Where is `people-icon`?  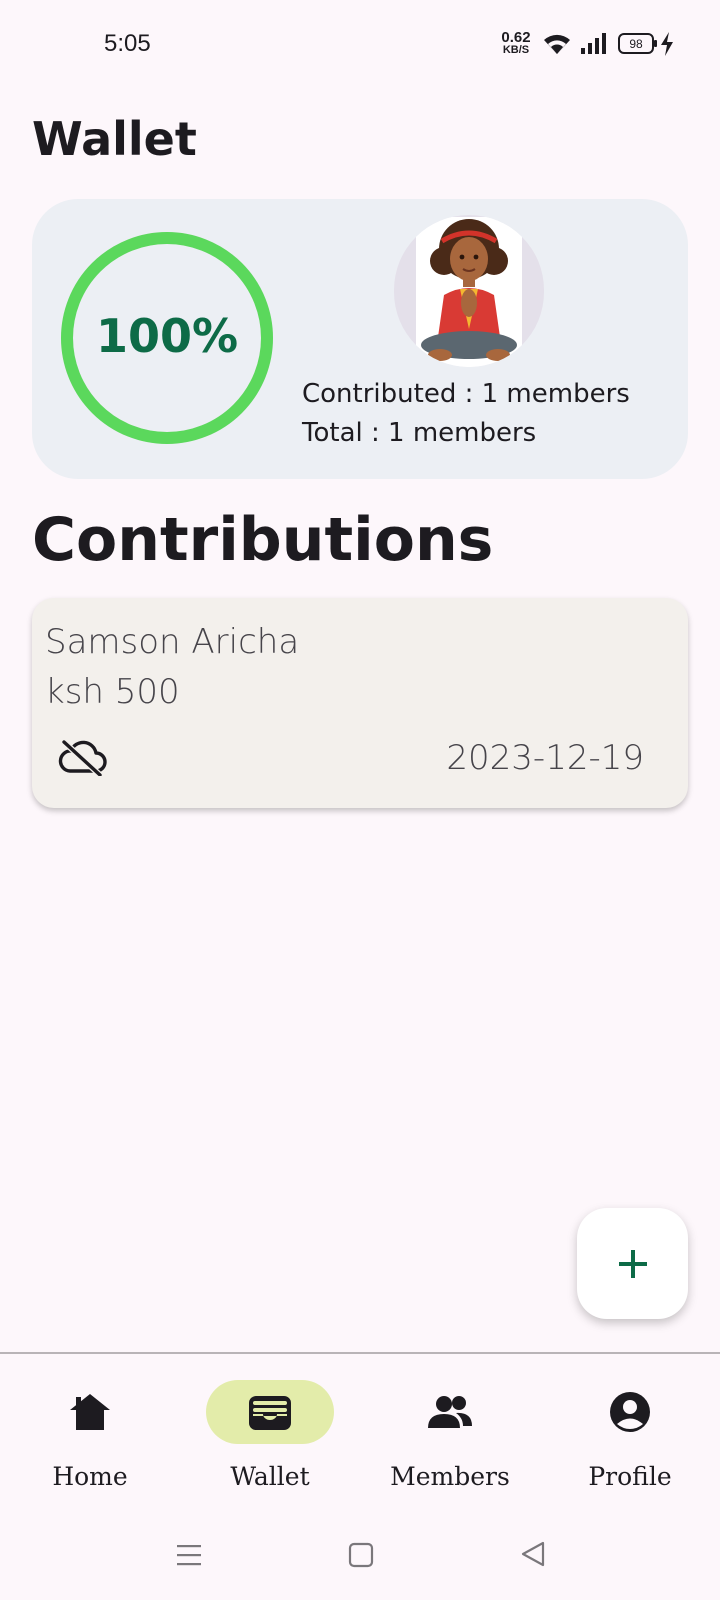
people-icon is located at coordinates (450, 1412).